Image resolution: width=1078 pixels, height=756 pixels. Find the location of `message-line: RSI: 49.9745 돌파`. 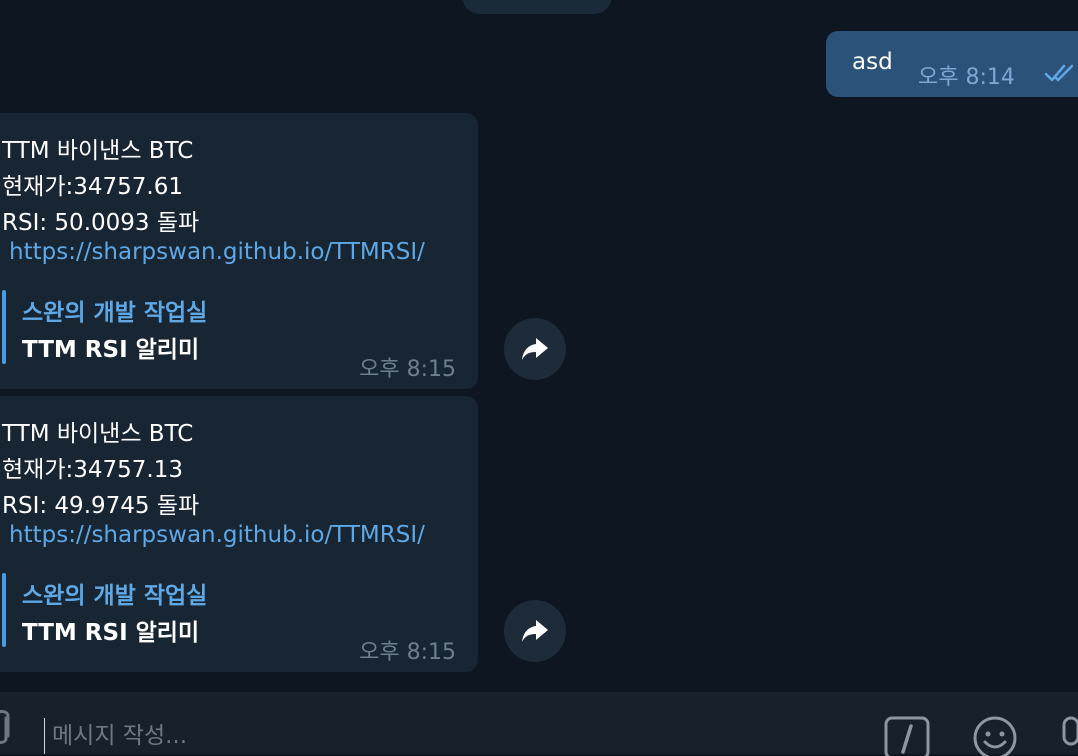

message-line: RSI: 49.9745 돌파 is located at coordinates (101, 506).